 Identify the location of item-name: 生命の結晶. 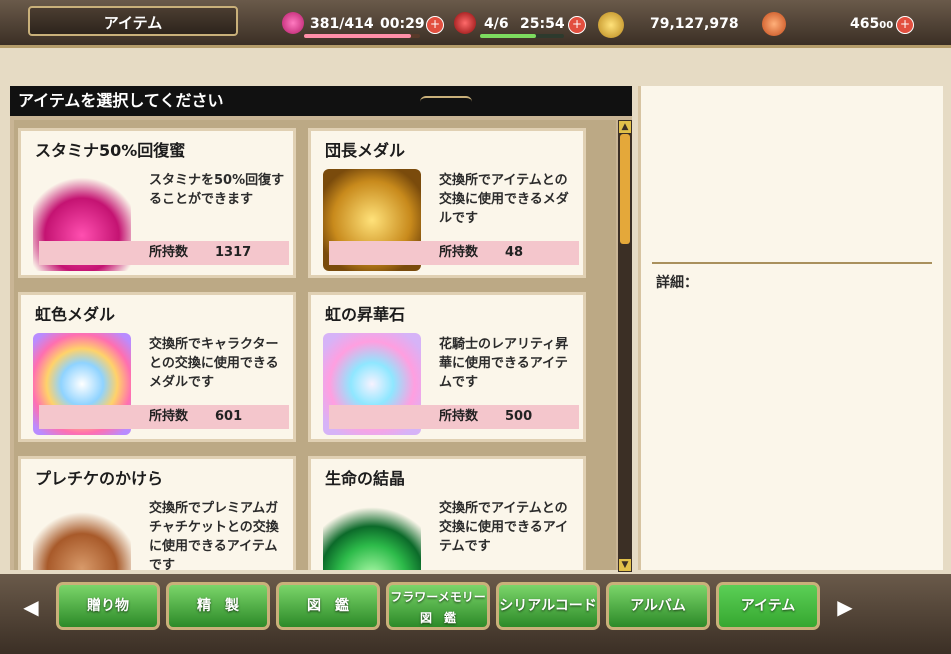
(365, 478).